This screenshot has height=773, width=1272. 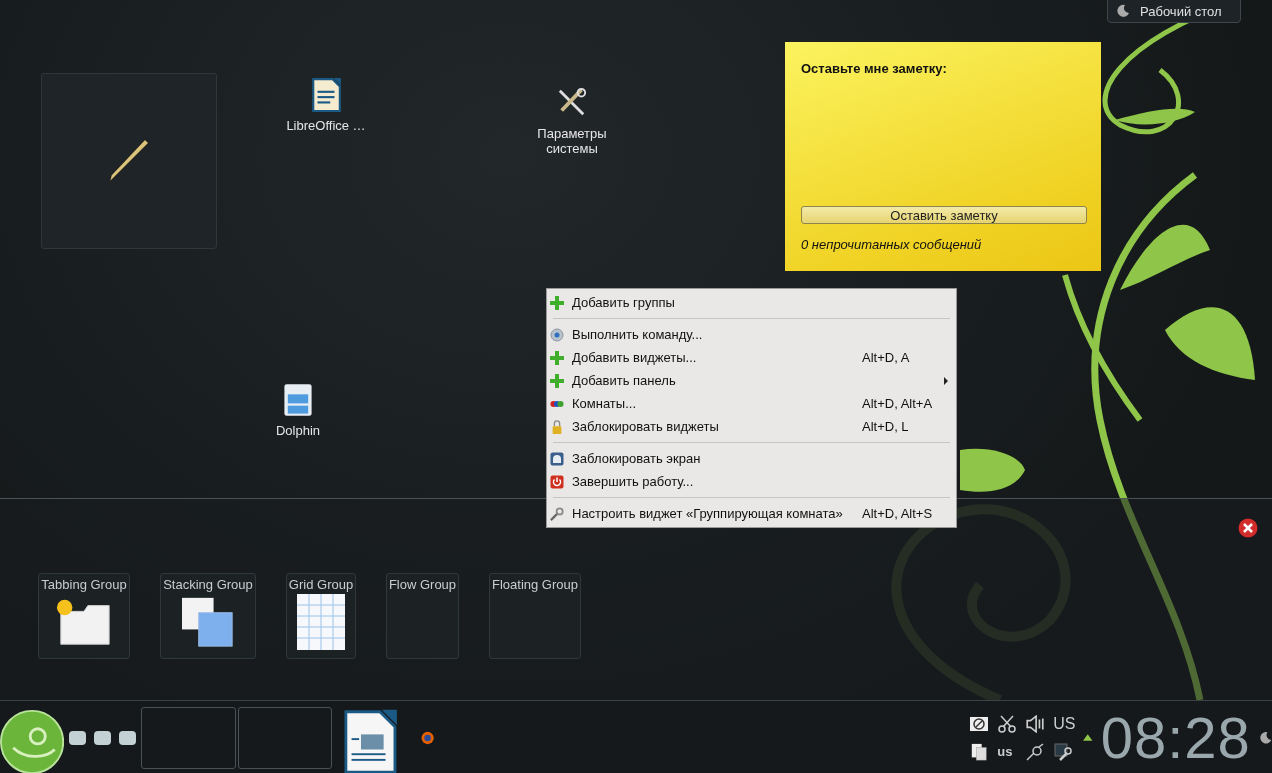 What do you see at coordinates (422, 616) in the screenshot?
I see `group-card: Flow Group` at bounding box center [422, 616].